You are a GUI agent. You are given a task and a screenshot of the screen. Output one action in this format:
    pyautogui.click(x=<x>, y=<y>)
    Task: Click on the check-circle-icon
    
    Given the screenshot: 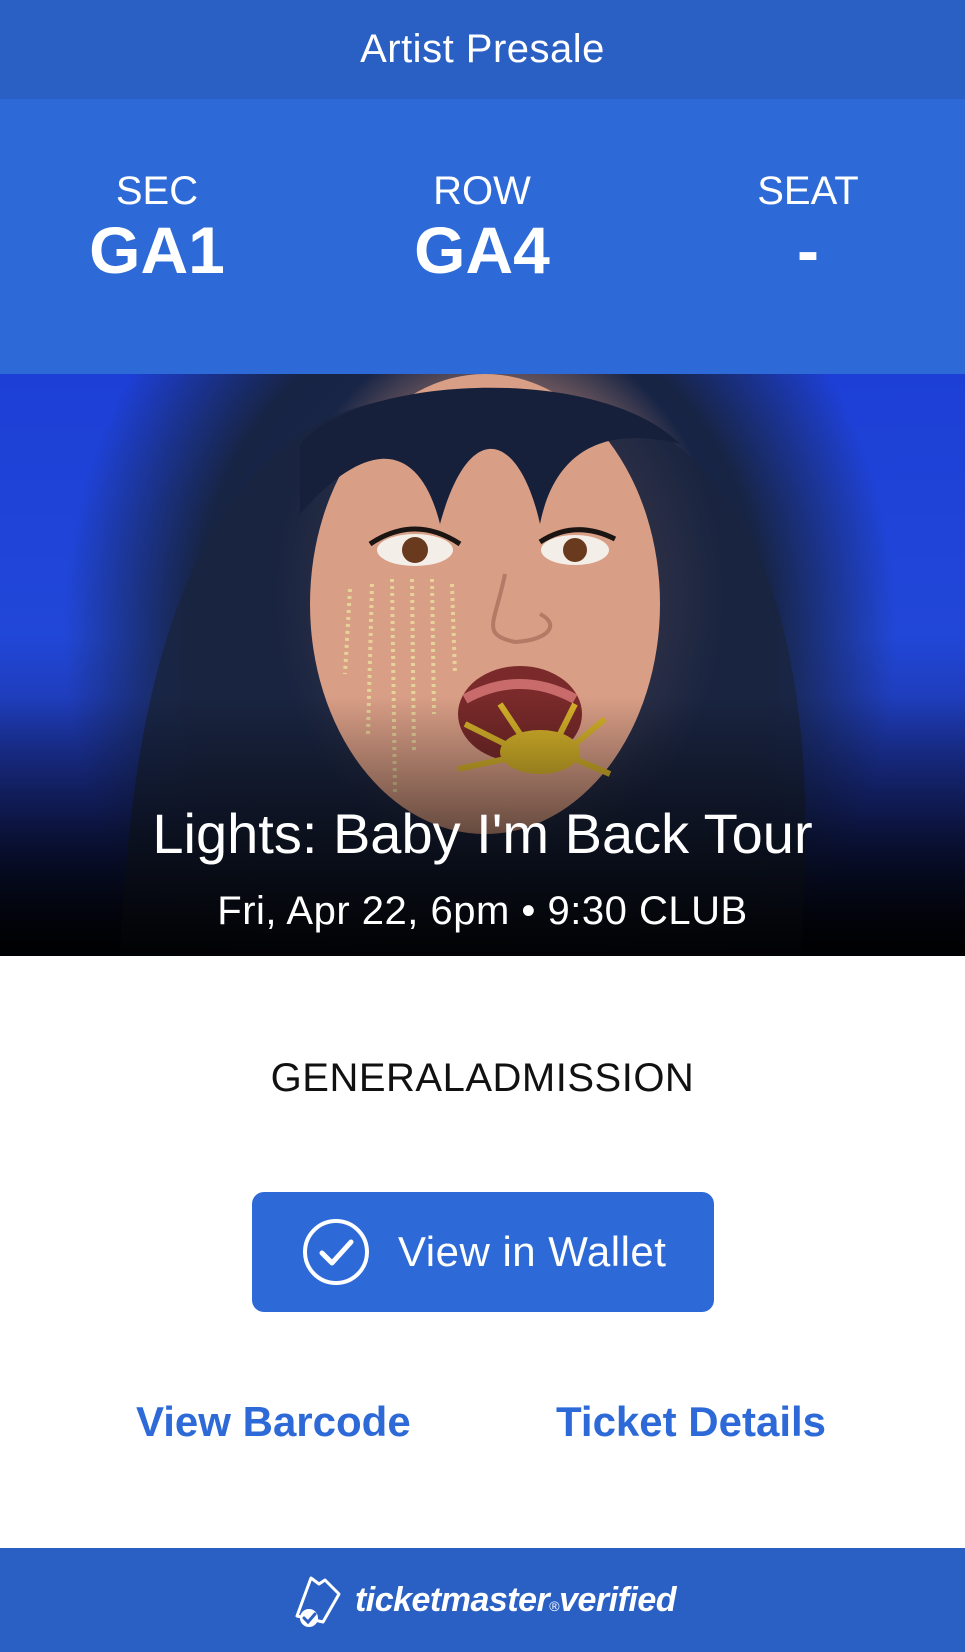 What is the action you would take?
    pyautogui.click(x=336, y=1252)
    